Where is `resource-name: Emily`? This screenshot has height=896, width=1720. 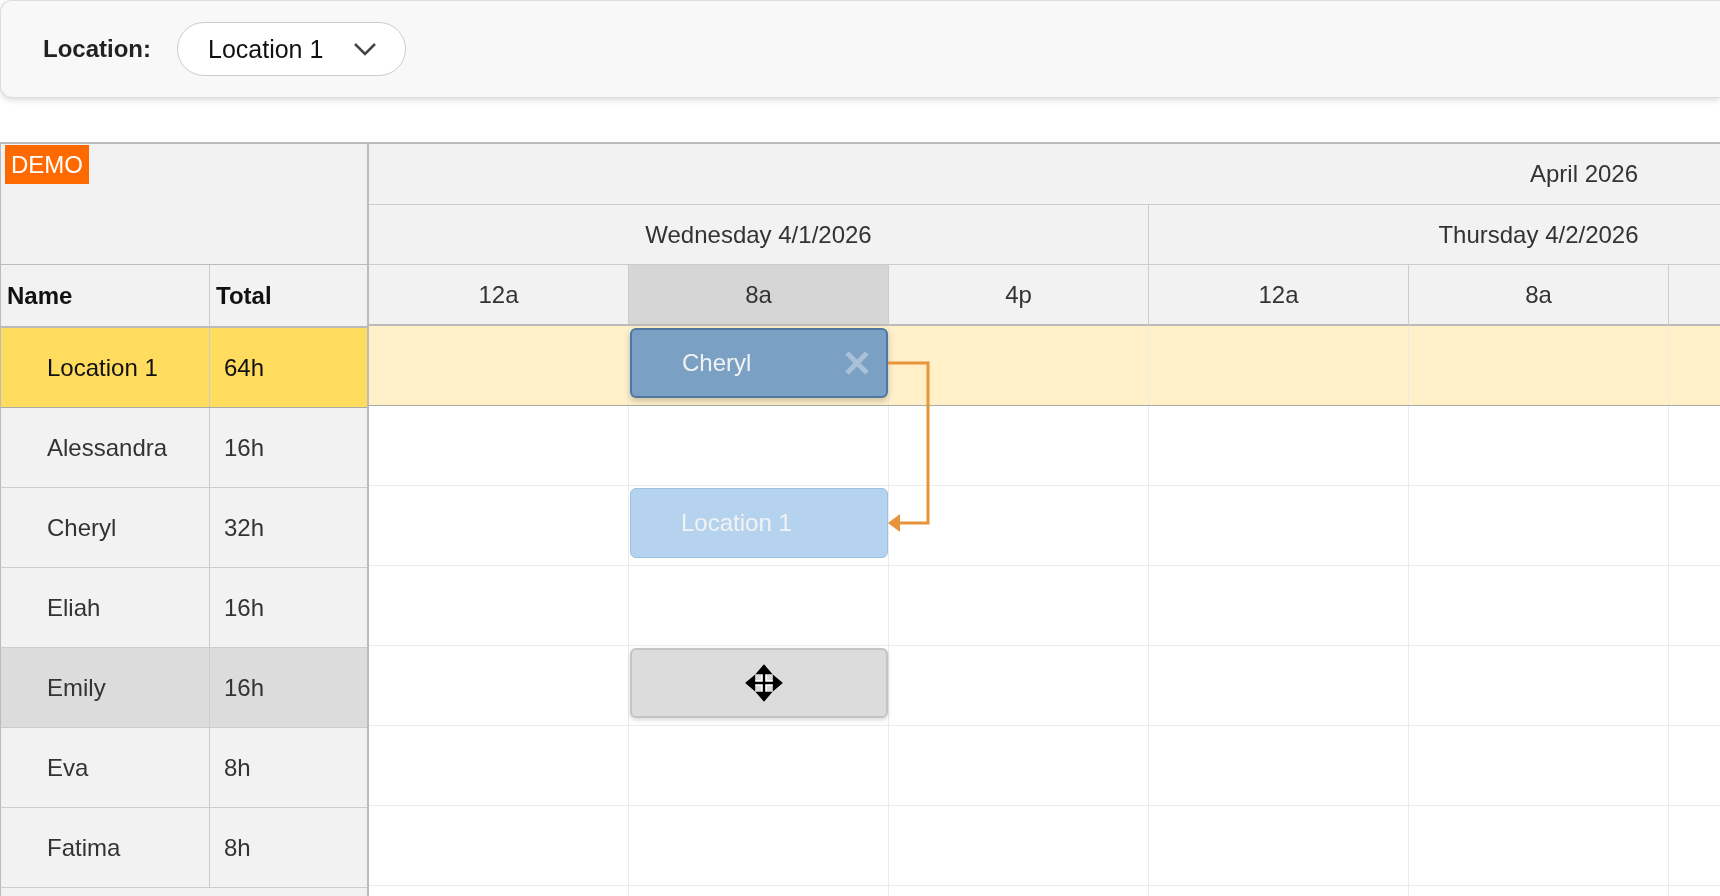 resource-name: Emily is located at coordinates (105, 687).